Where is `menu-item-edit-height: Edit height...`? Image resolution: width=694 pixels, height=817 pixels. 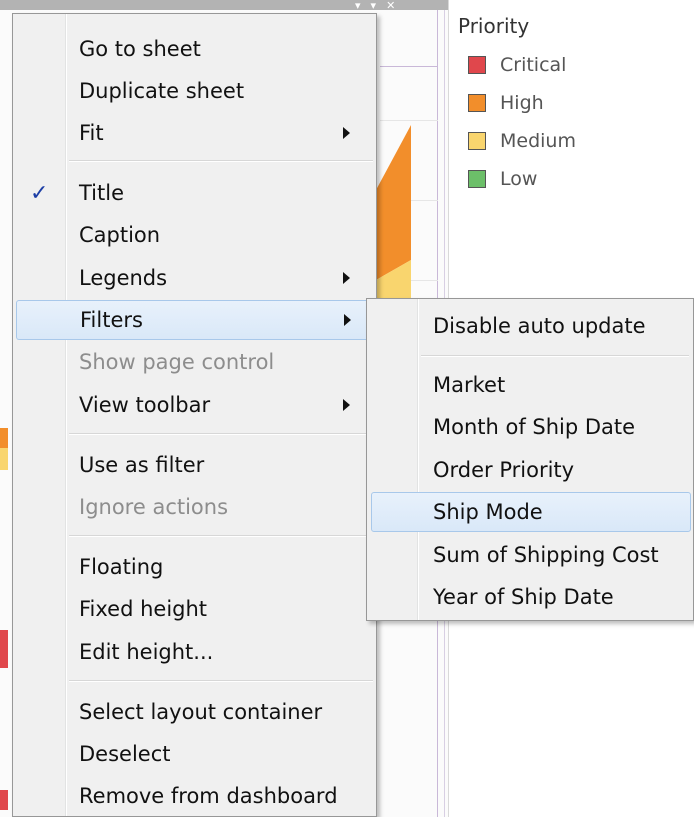 menu-item-edit-height: Edit height... is located at coordinates (194, 652).